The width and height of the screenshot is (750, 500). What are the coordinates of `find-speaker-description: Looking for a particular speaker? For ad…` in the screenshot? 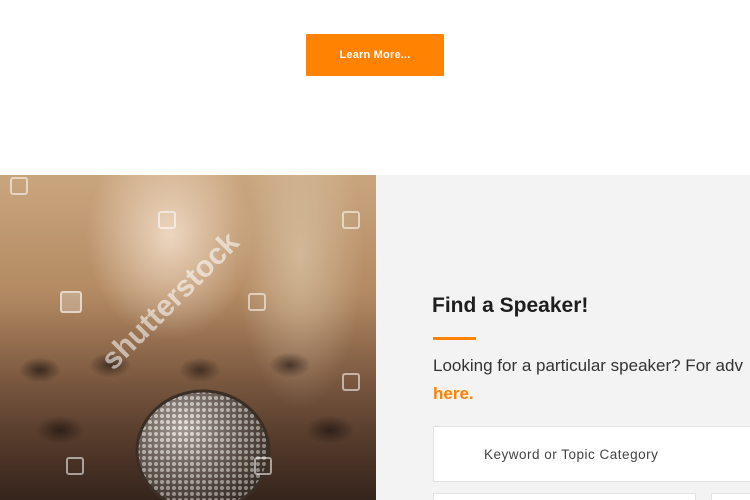 It's located at (588, 365).